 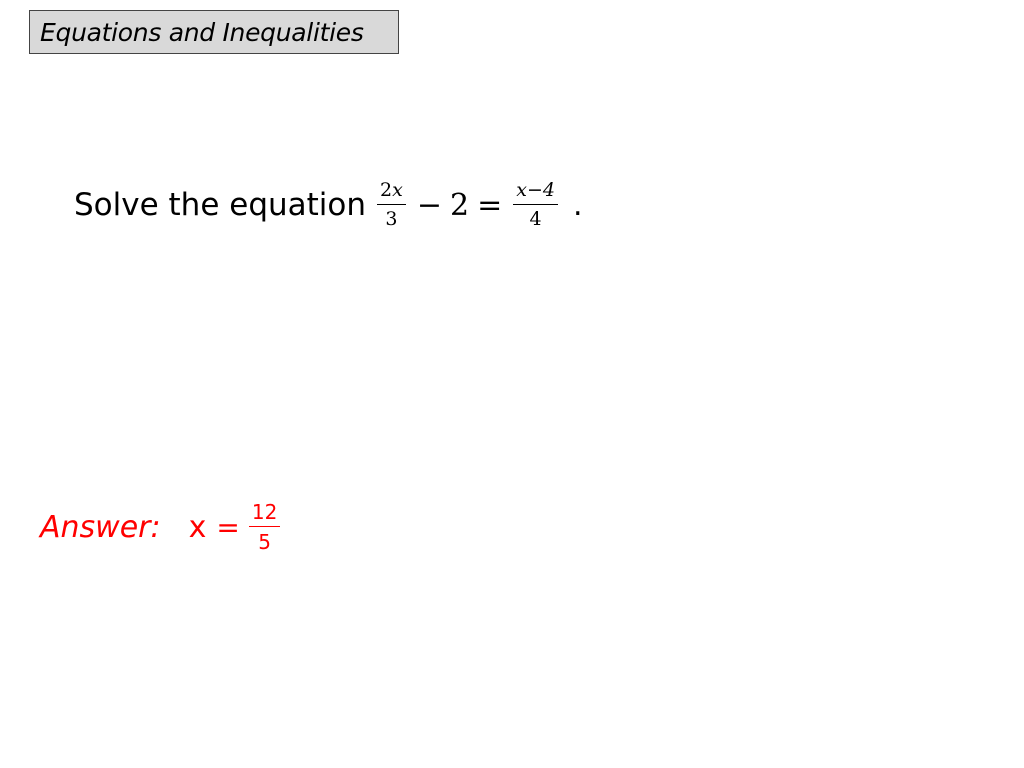 I want to click on answer: Answer: x = 12 5, so click(x=161, y=527).